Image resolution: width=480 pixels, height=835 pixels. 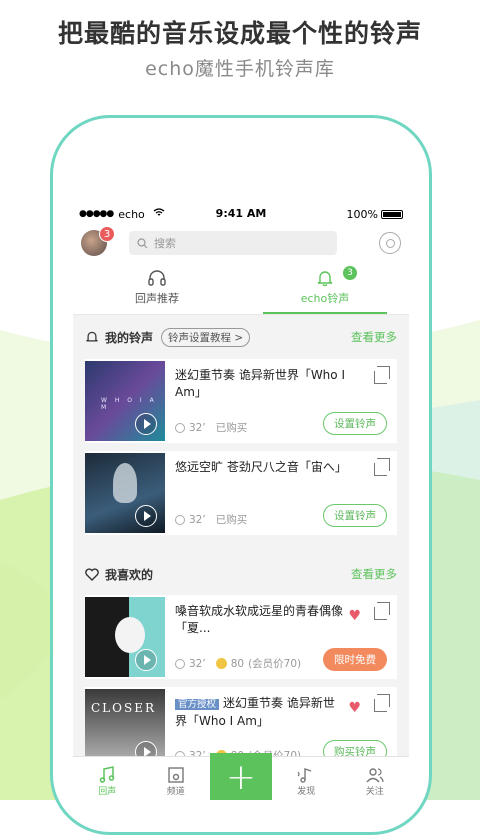 What do you see at coordinates (233, 243) in the screenshot?
I see `search-input: 搜索` at bounding box center [233, 243].